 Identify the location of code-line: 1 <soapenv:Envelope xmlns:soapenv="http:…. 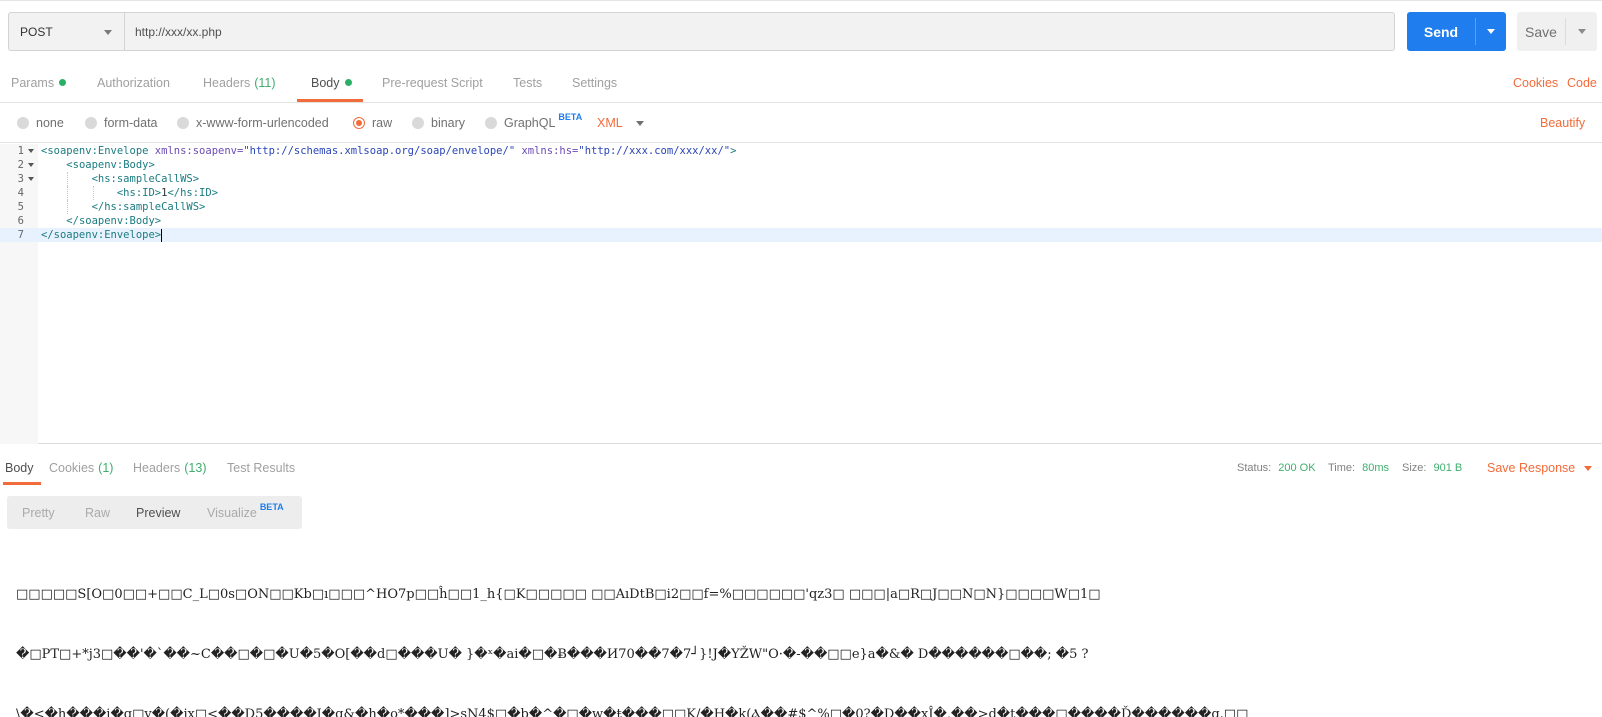
(801, 151).